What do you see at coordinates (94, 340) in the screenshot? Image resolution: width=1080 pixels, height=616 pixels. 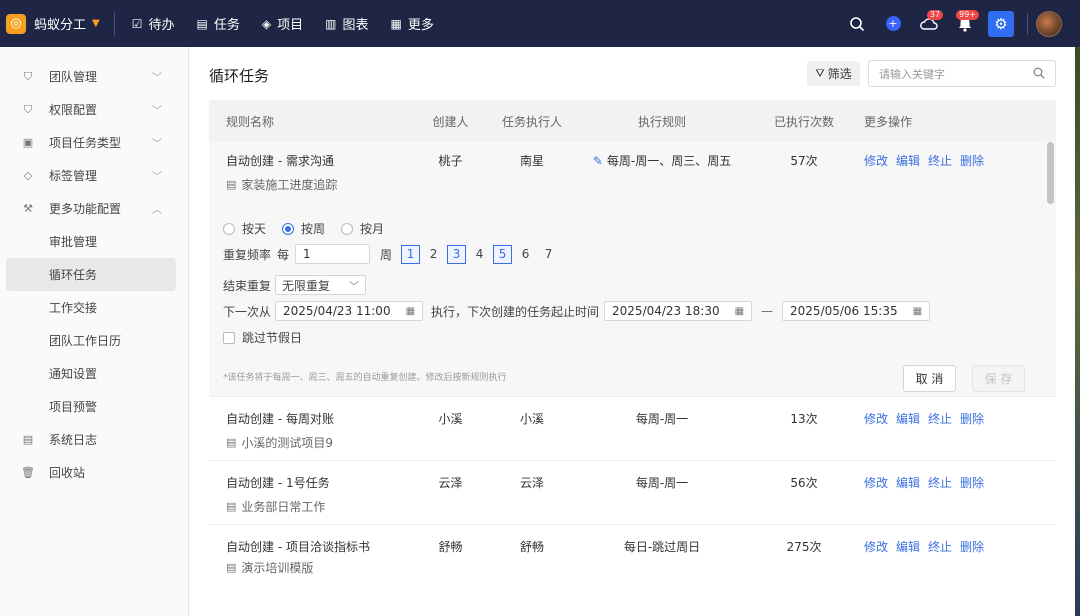 I see `sidebar-item-calendar: 团队工作日历` at bounding box center [94, 340].